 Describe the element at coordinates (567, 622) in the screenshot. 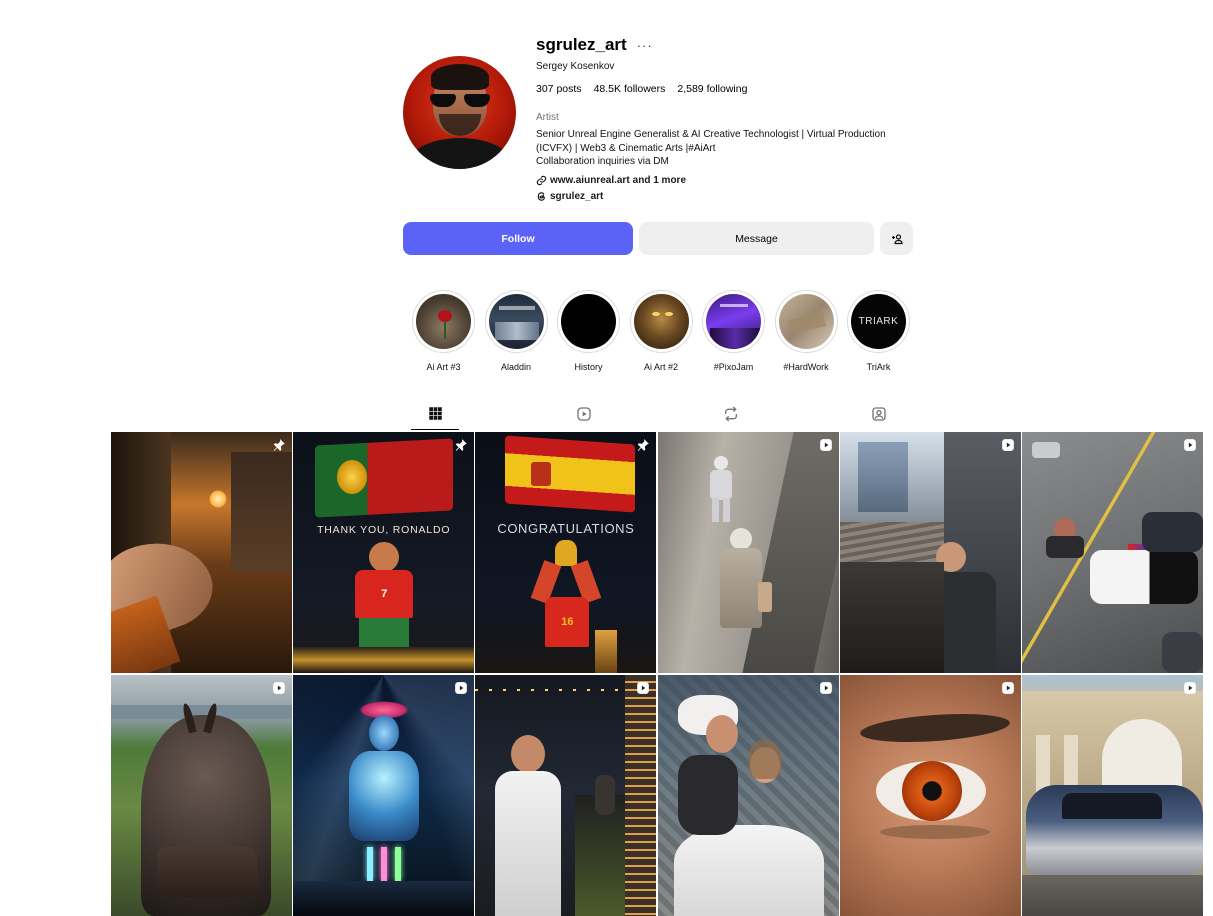

I see `jersey-number: 16` at that location.